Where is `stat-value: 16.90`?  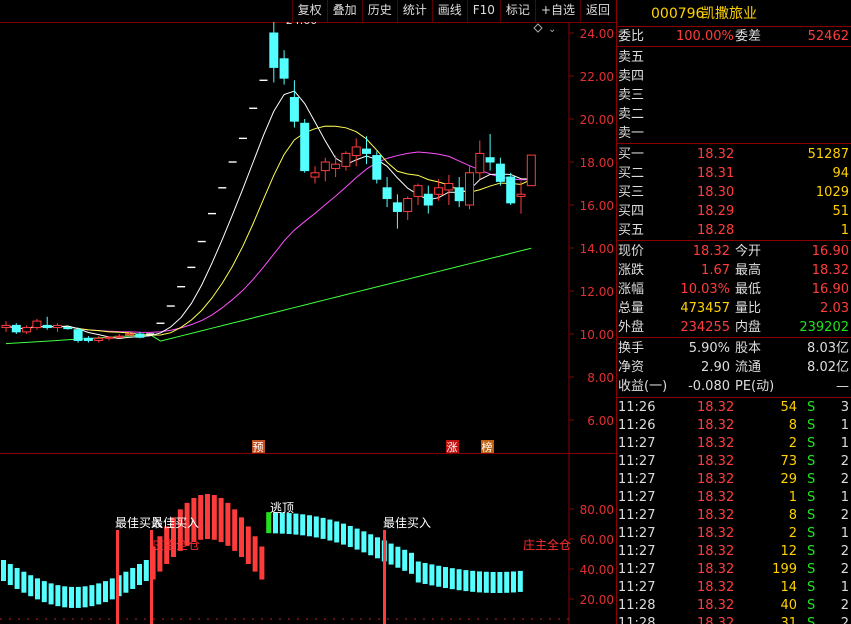
stat-value: 16.90 is located at coordinates (830, 289).